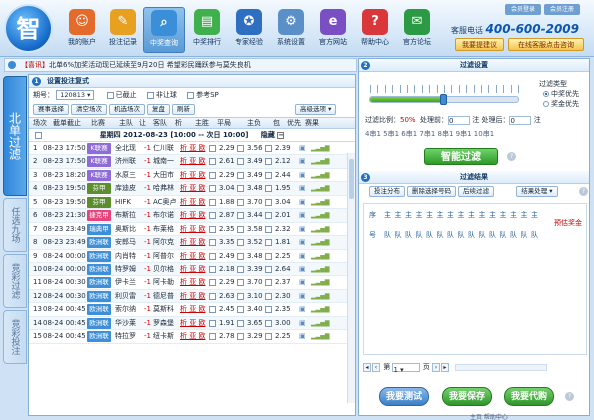 This screenshot has height=420, width=594. I want to click on scrollbar-thumb, so click(351, 179).